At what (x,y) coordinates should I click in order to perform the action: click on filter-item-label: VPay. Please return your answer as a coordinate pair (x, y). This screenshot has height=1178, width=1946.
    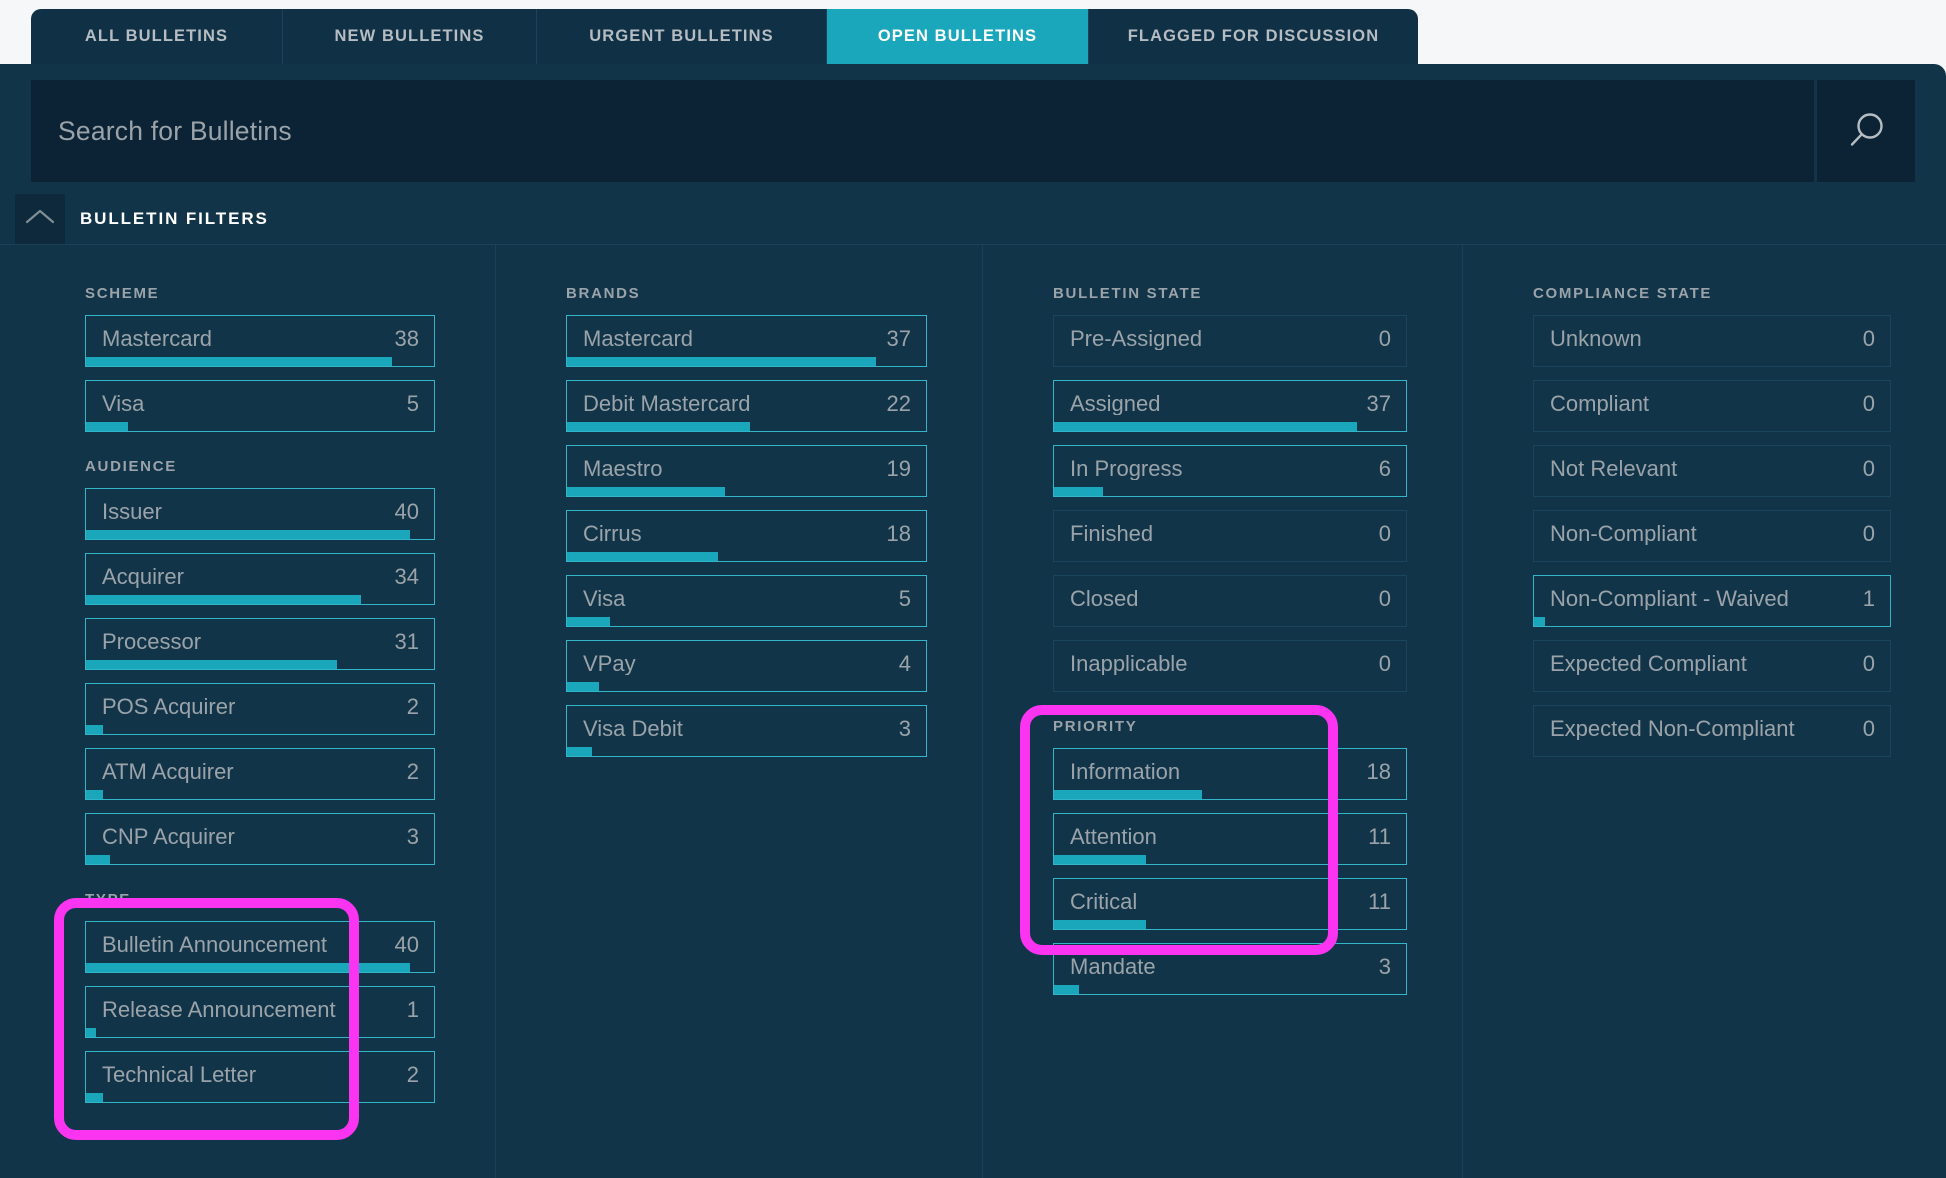
    Looking at the image, I should click on (609, 664).